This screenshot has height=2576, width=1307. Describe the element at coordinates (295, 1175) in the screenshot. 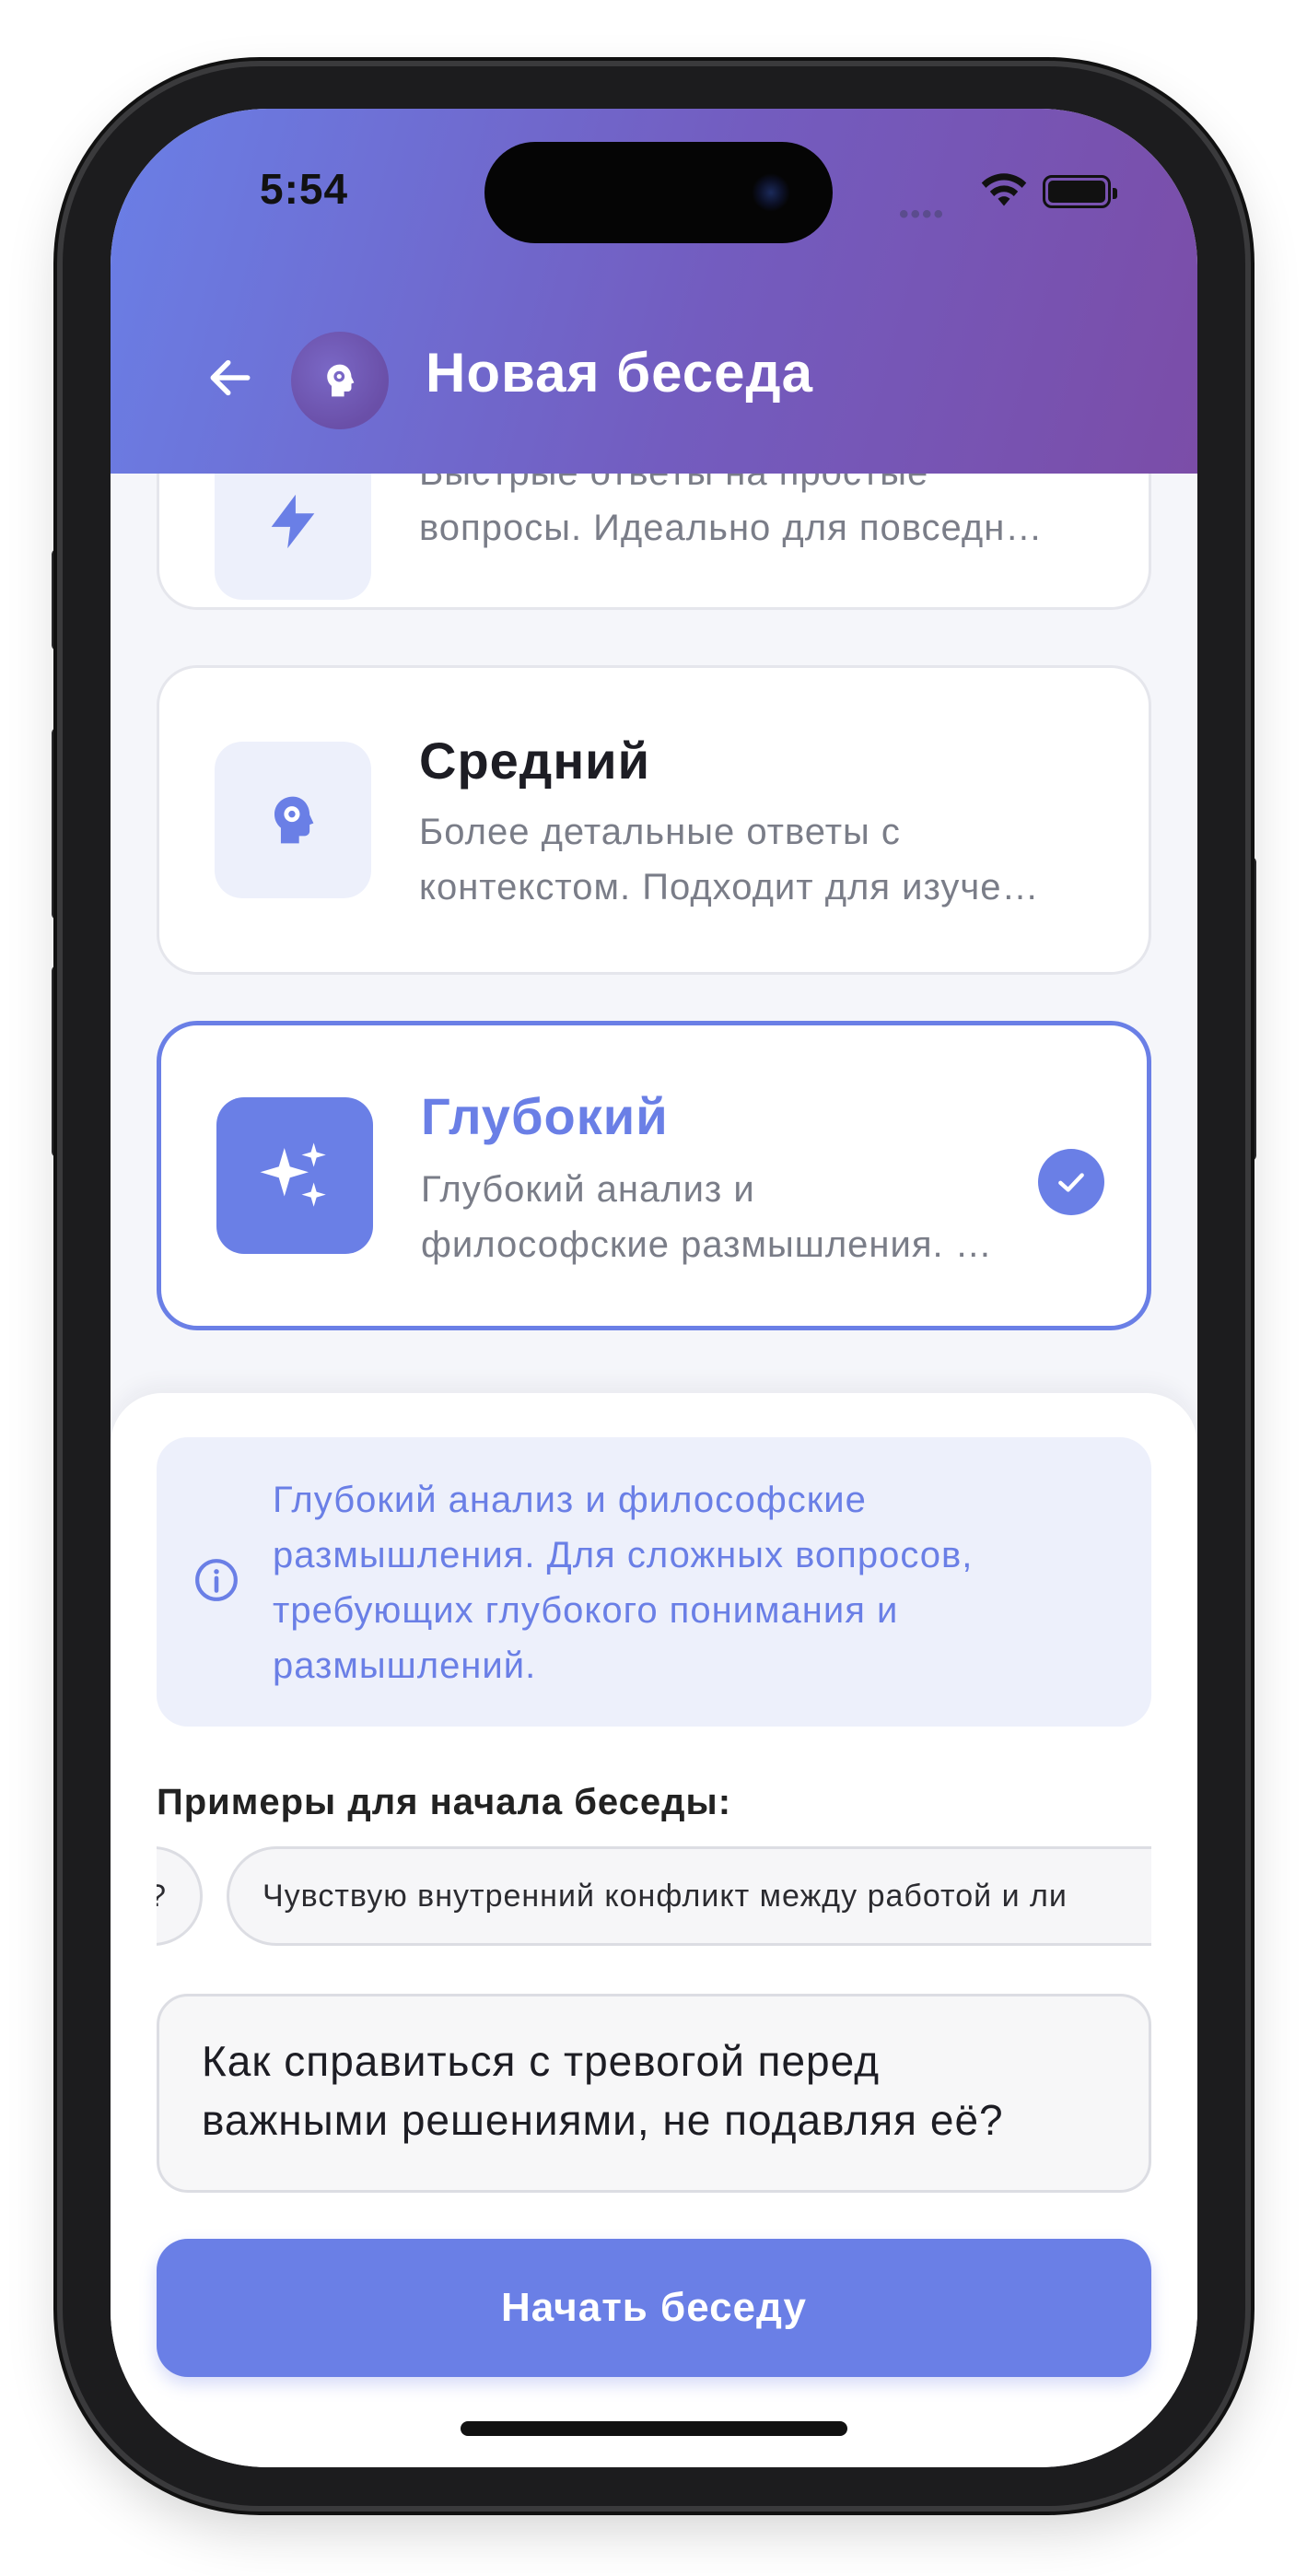

I see `sparkles-icon` at that location.